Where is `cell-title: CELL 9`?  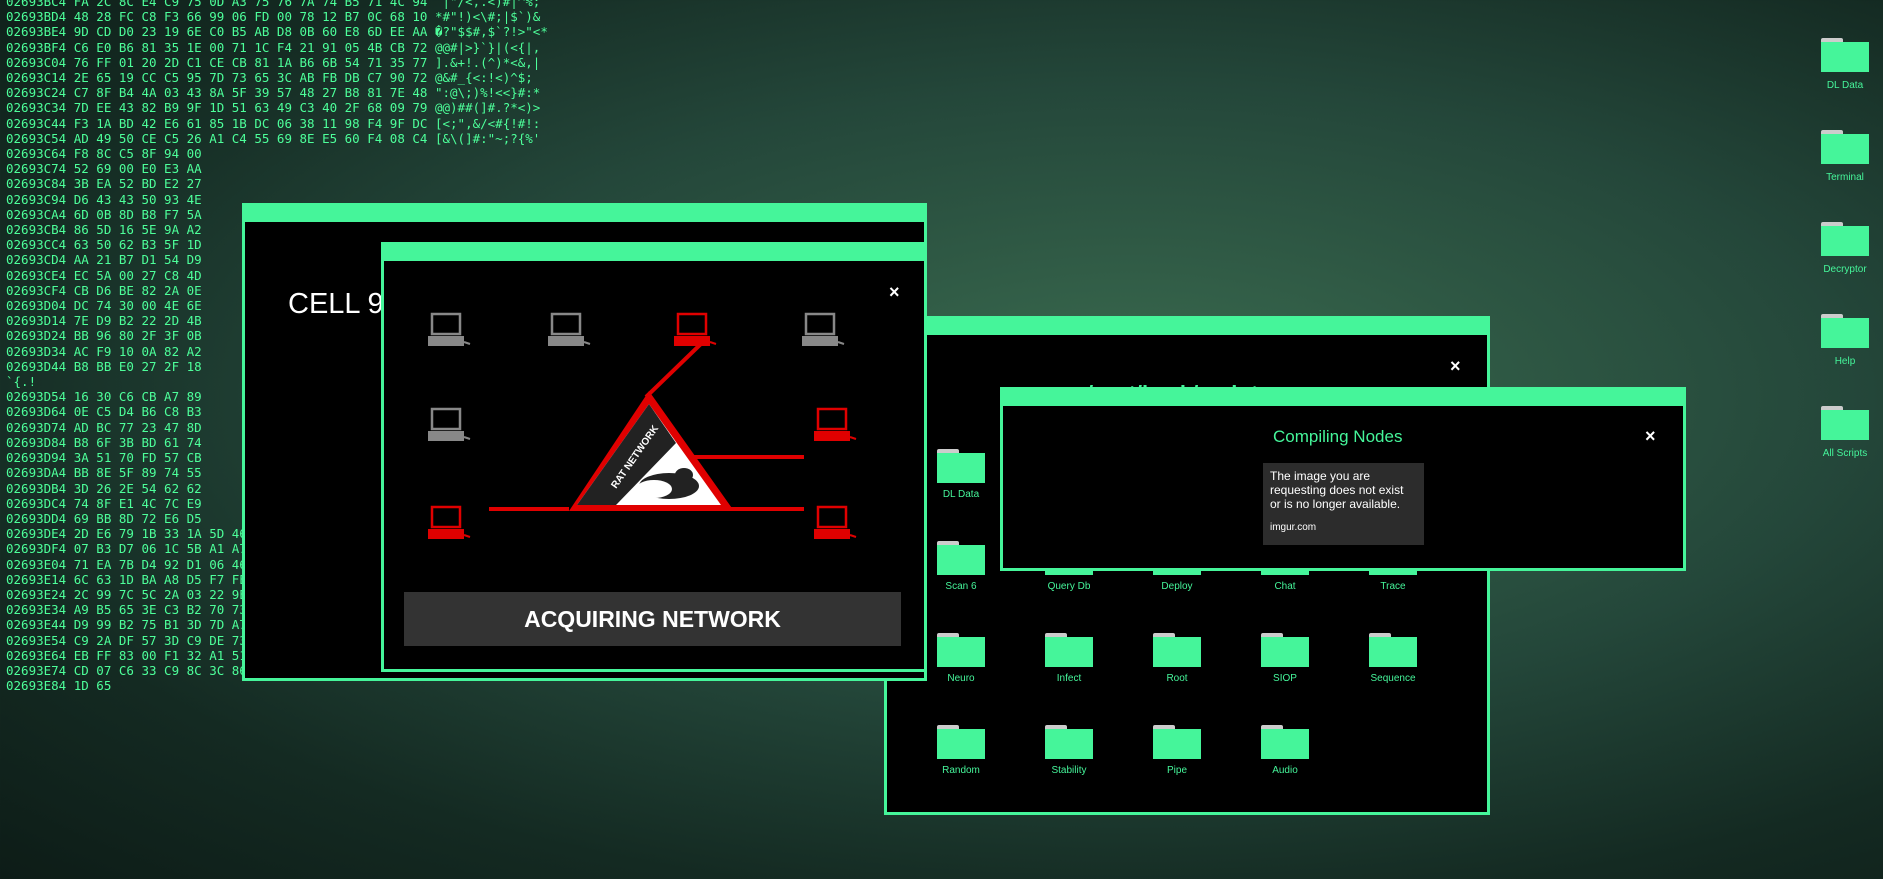 cell-title: CELL 9 is located at coordinates (336, 304).